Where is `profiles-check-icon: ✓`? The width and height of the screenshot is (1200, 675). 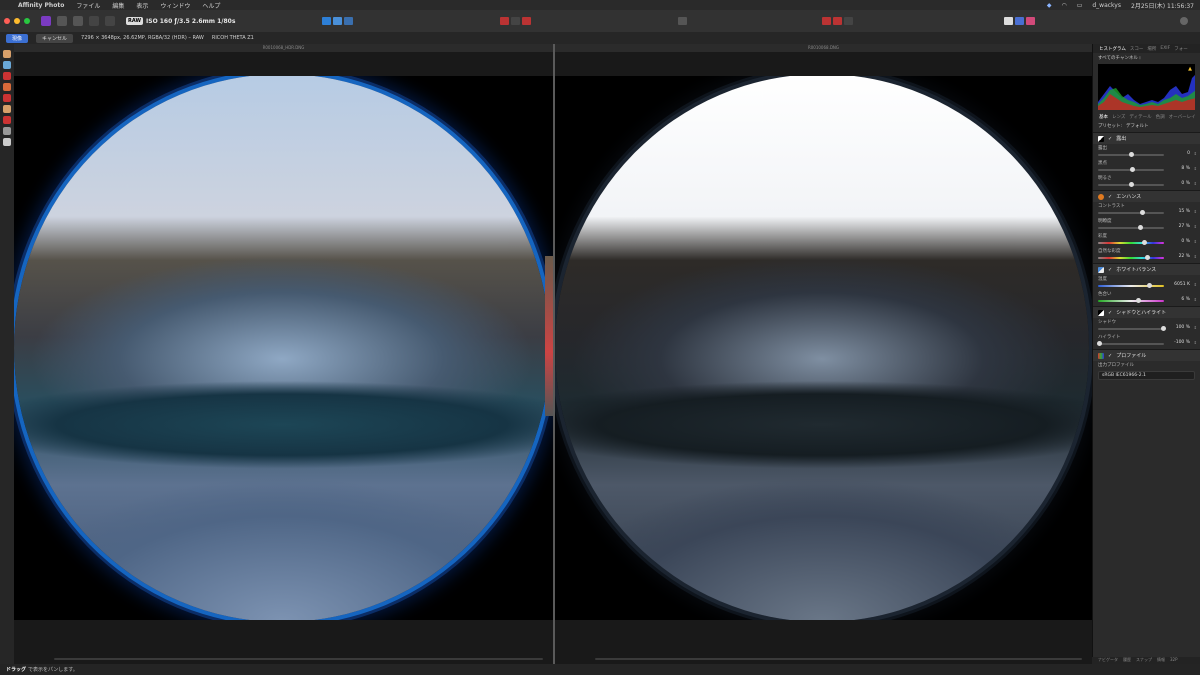
profiles-check-icon: ✓ is located at coordinates (1110, 356).